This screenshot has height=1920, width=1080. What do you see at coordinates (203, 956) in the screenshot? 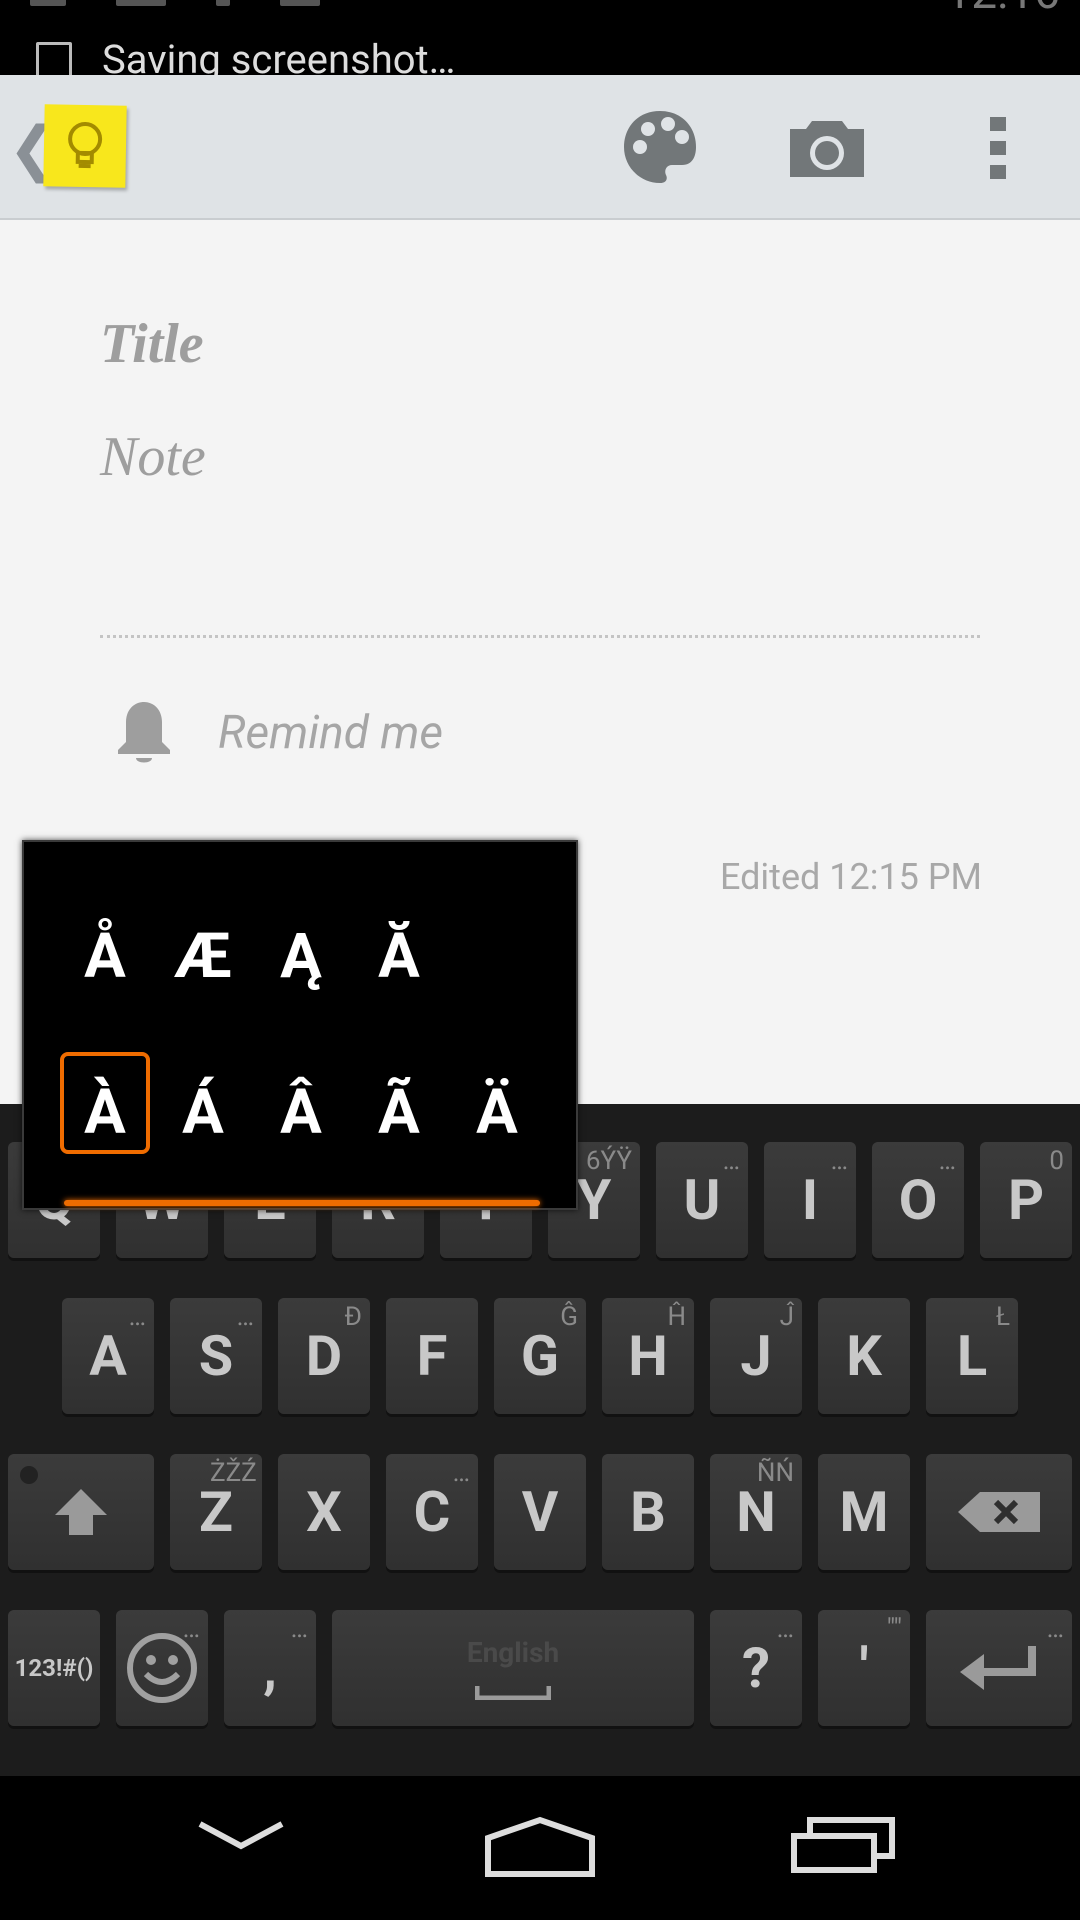
I see `accent-option: Æ` at bounding box center [203, 956].